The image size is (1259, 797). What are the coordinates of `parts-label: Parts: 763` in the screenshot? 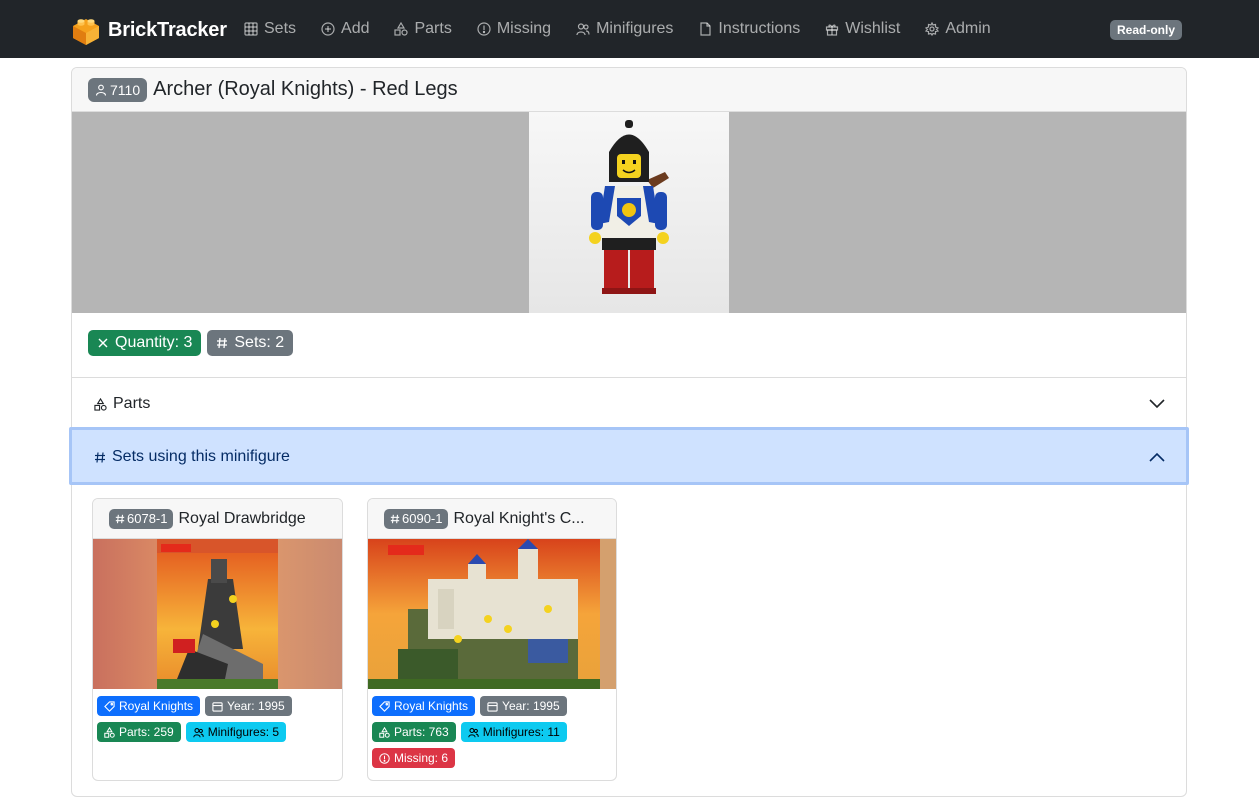 It's located at (421, 732).